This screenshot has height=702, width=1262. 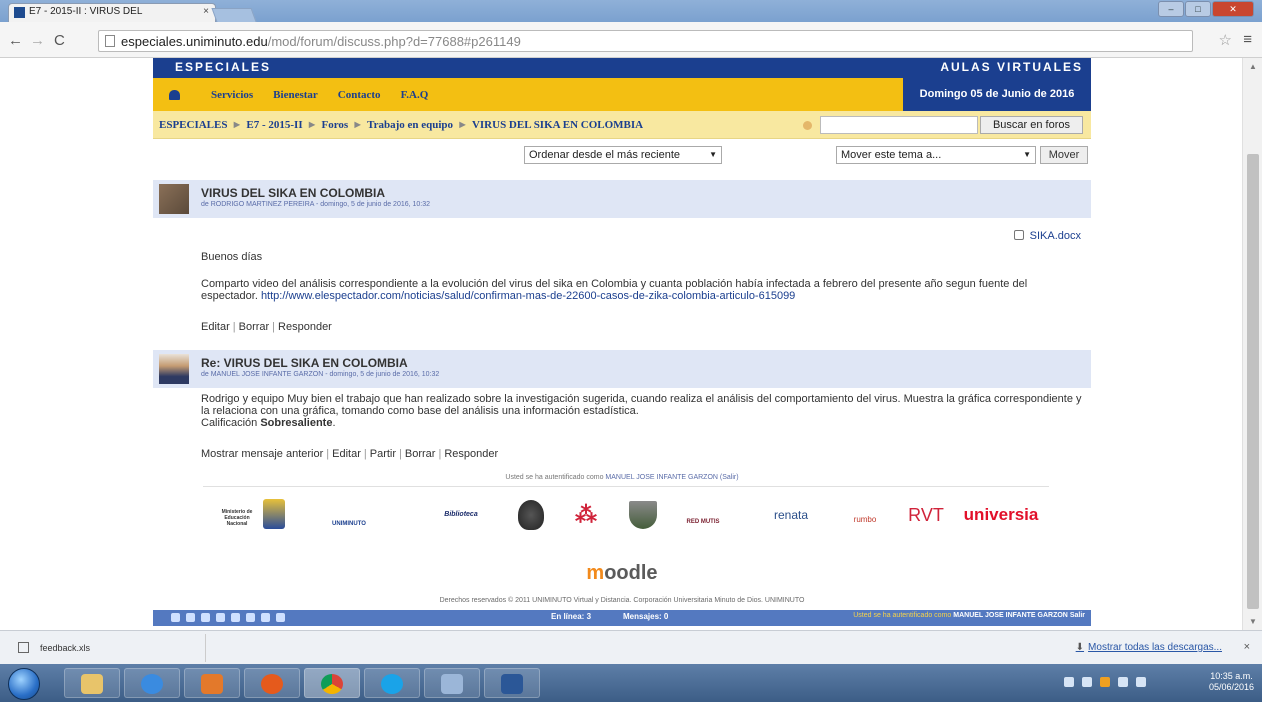 What do you see at coordinates (1247, 39) in the screenshot?
I see `browser-menu-icon: ≡` at bounding box center [1247, 39].